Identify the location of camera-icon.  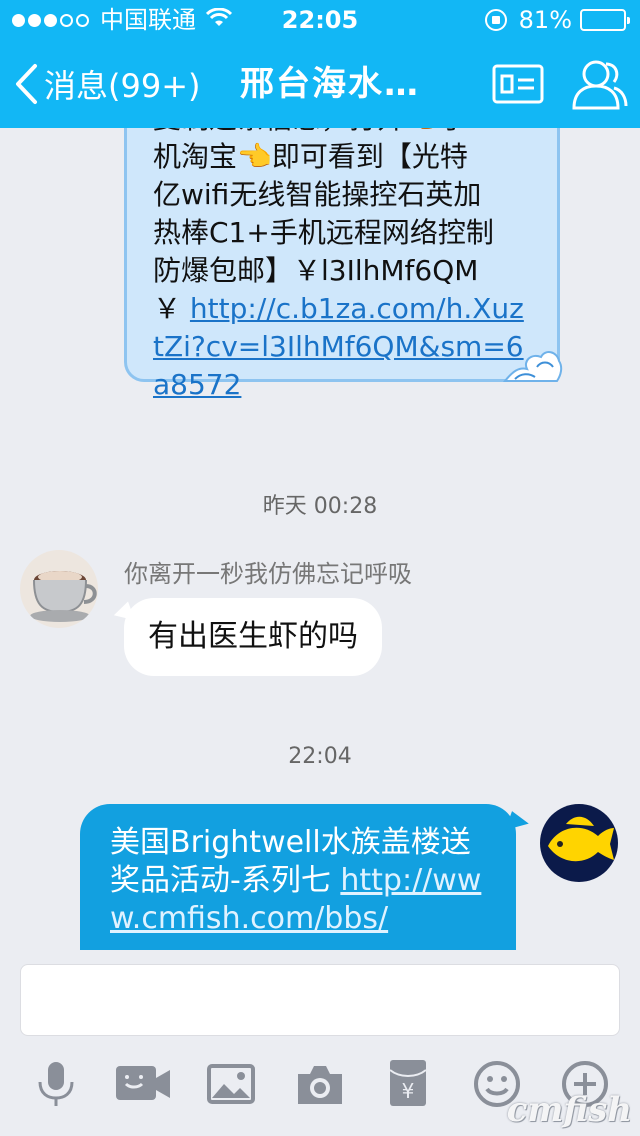
(320, 1085).